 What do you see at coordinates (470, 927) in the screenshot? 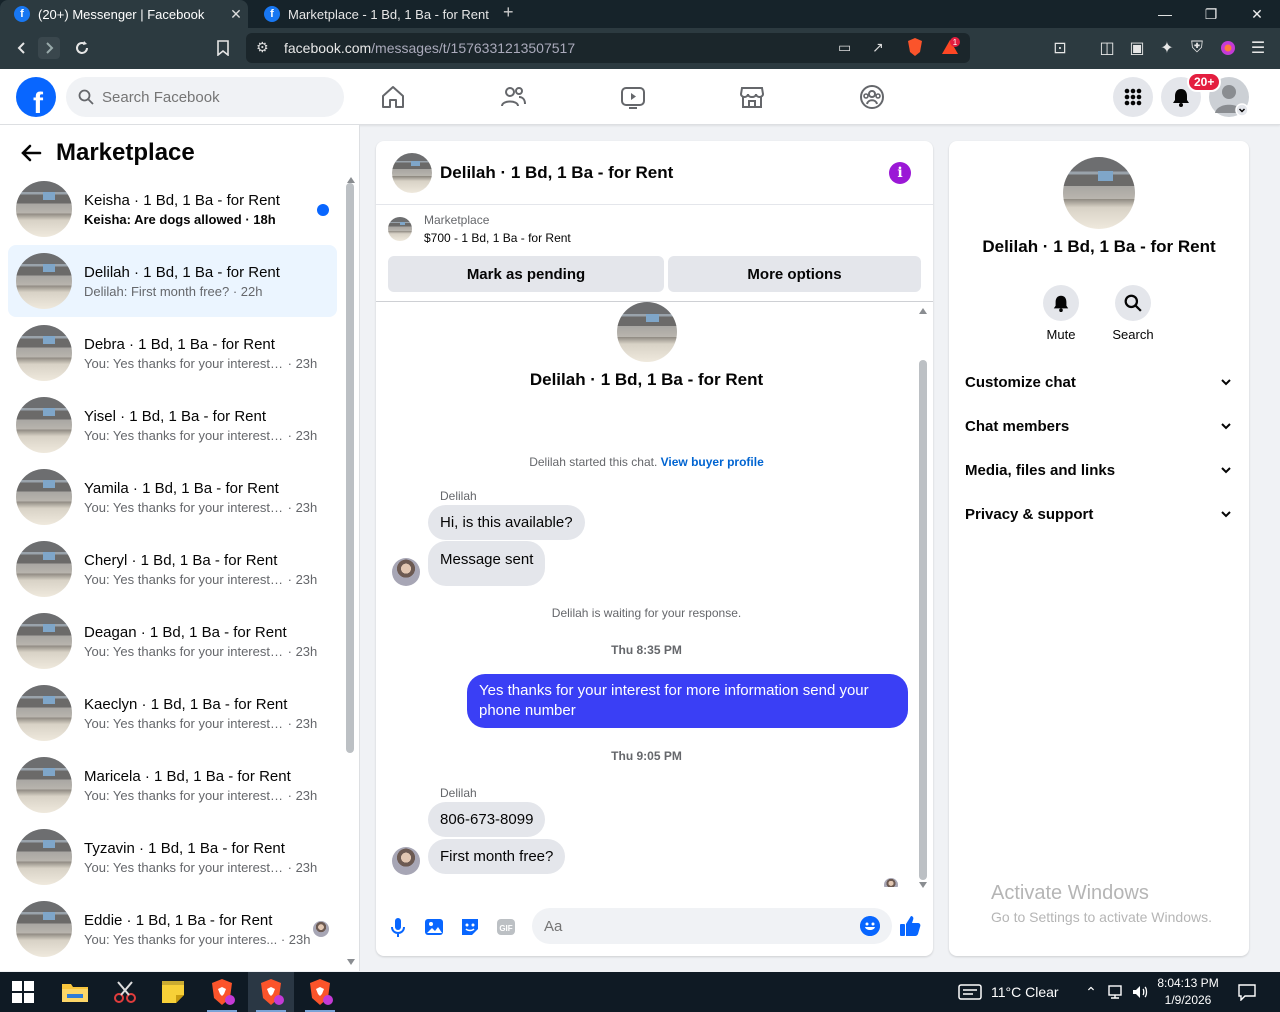
I see `sticker-icon` at bounding box center [470, 927].